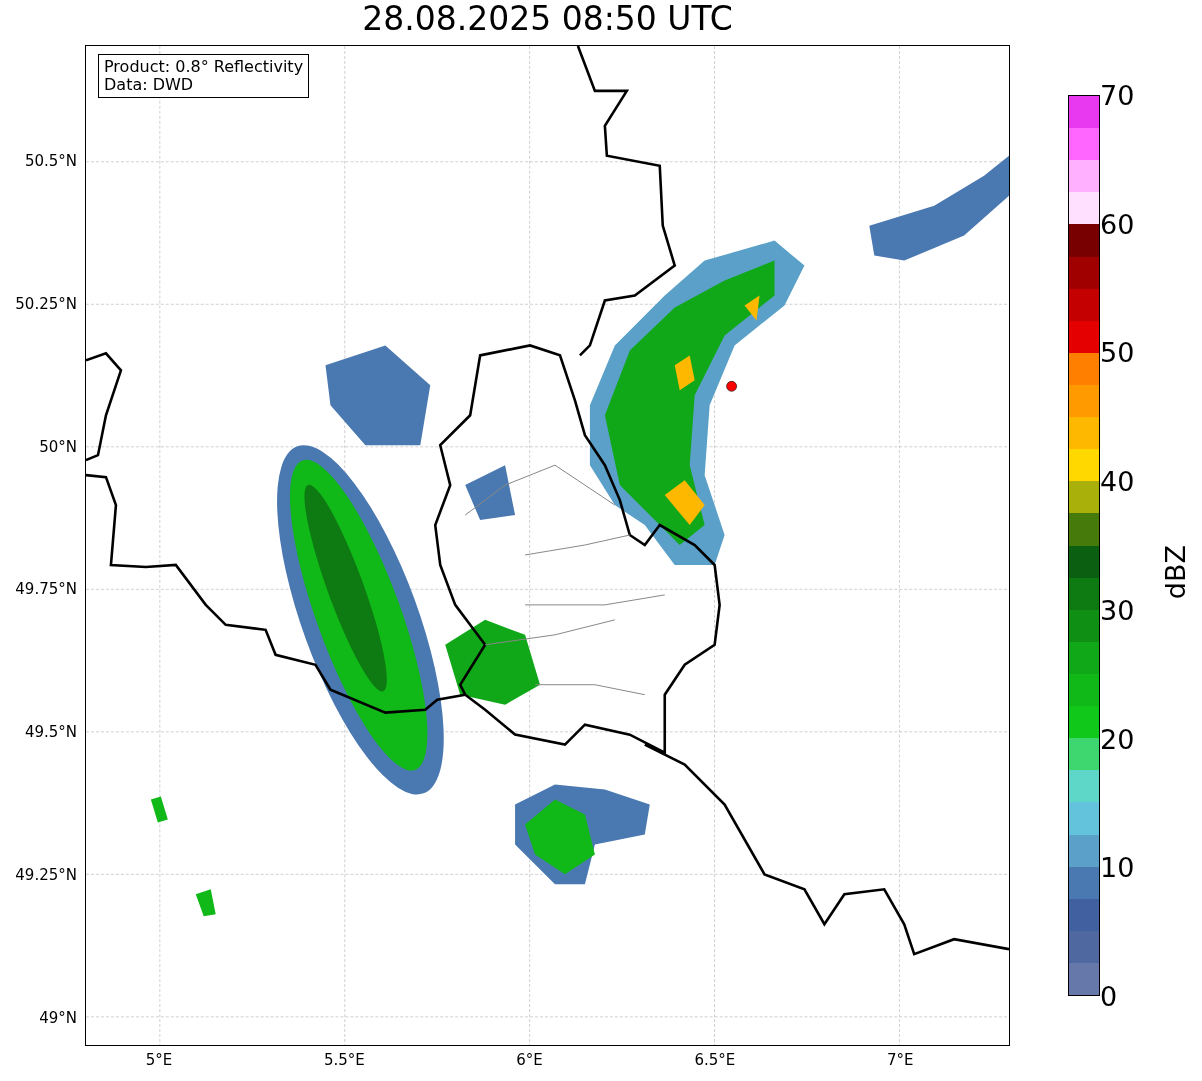 This screenshot has height=1081, width=1202. What do you see at coordinates (715, 1060) in the screenshot?
I see `axis-tick-label: 6.5°E` at bounding box center [715, 1060].